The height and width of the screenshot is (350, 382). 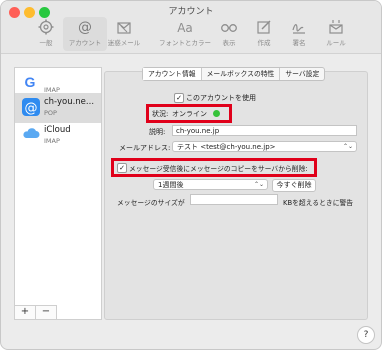 I want to click on toolbar-fonts-colors: Aa フォントとカラー, so click(x=185, y=34).